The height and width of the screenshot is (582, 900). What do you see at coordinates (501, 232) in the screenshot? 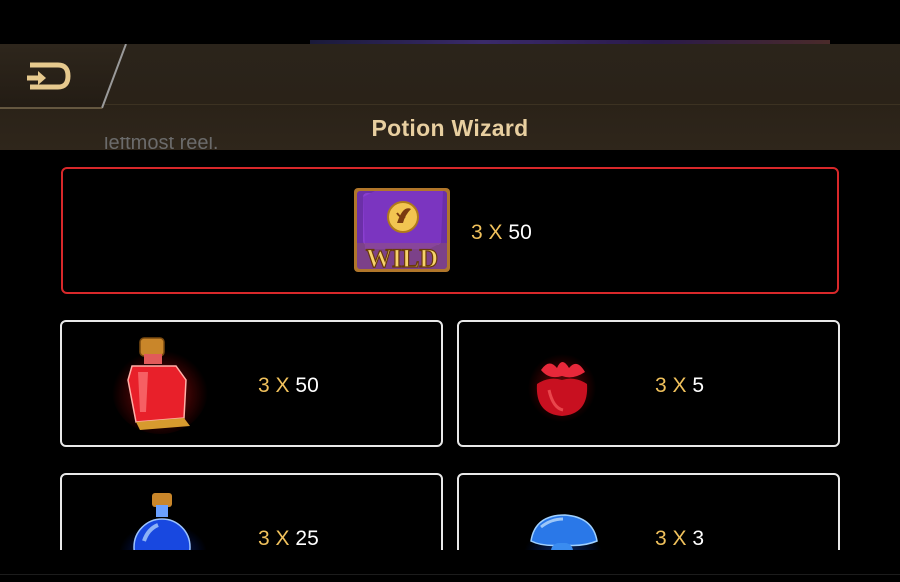
I see `wild-payout: 3 X 50` at bounding box center [501, 232].